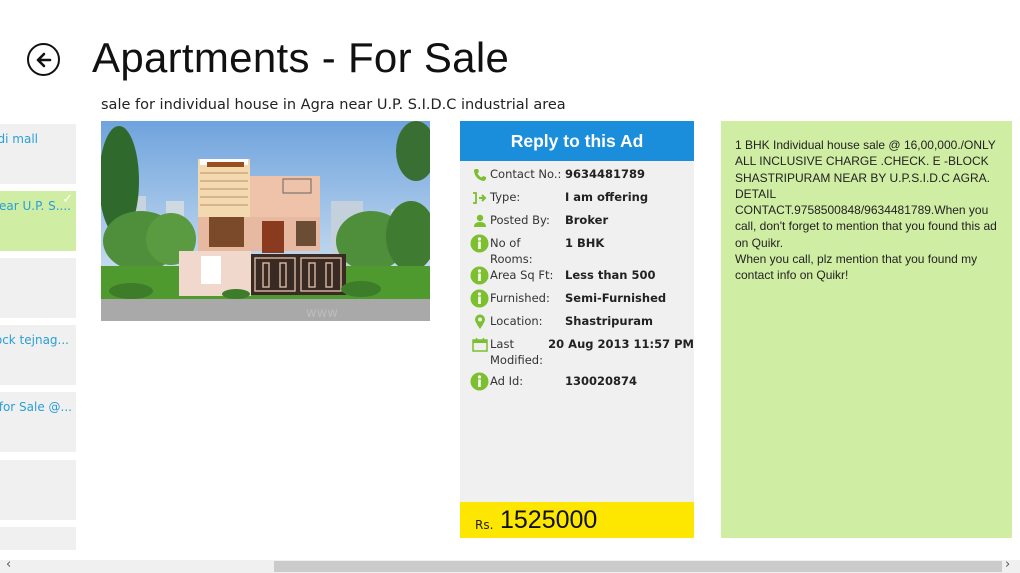 The width and height of the screenshot is (1020, 573). What do you see at coordinates (522, 275) in the screenshot?
I see `info-key: Area Sq Ft:` at bounding box center [522, 275].